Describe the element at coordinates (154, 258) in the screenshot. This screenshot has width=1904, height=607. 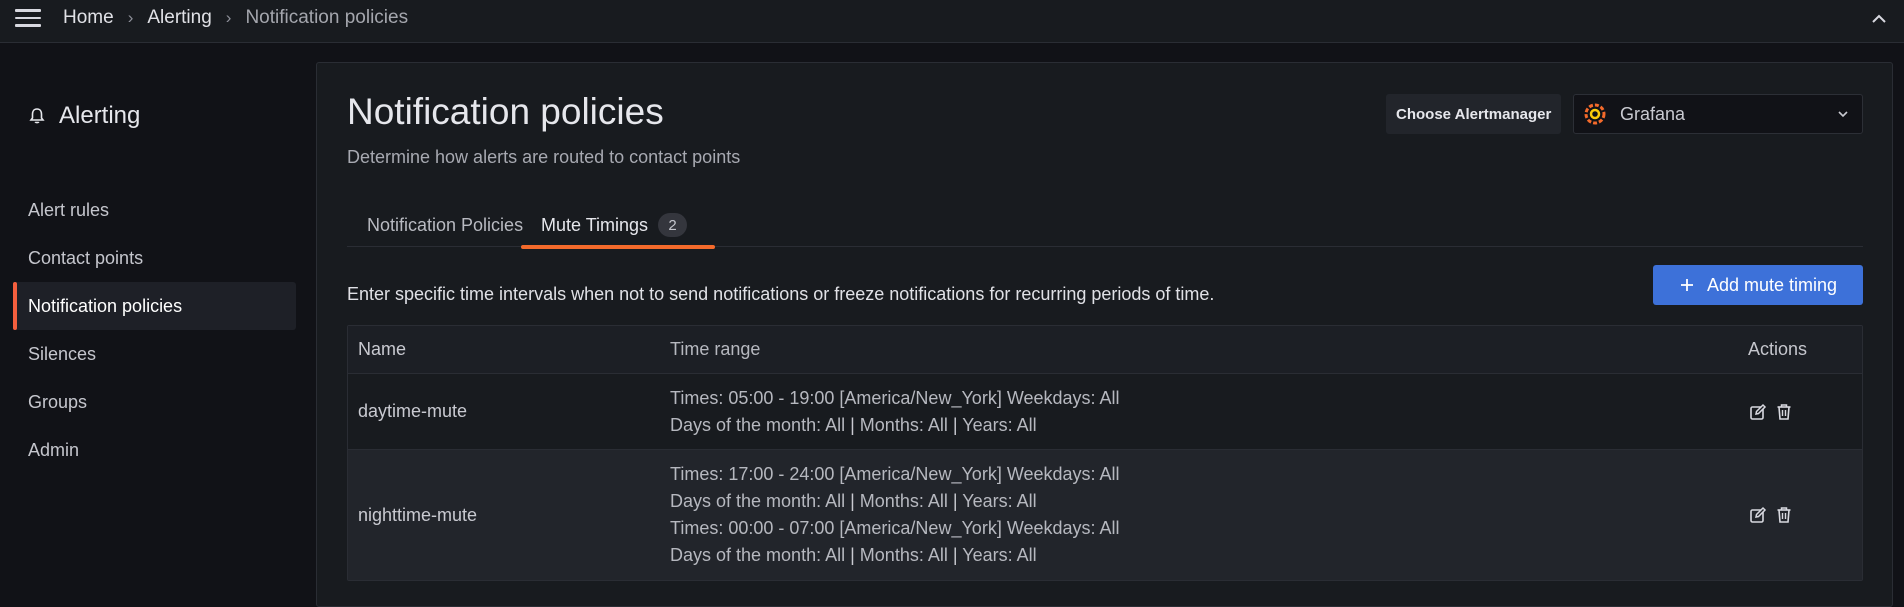
I see `sidebar-item-contact-points: Contact points` at that location.